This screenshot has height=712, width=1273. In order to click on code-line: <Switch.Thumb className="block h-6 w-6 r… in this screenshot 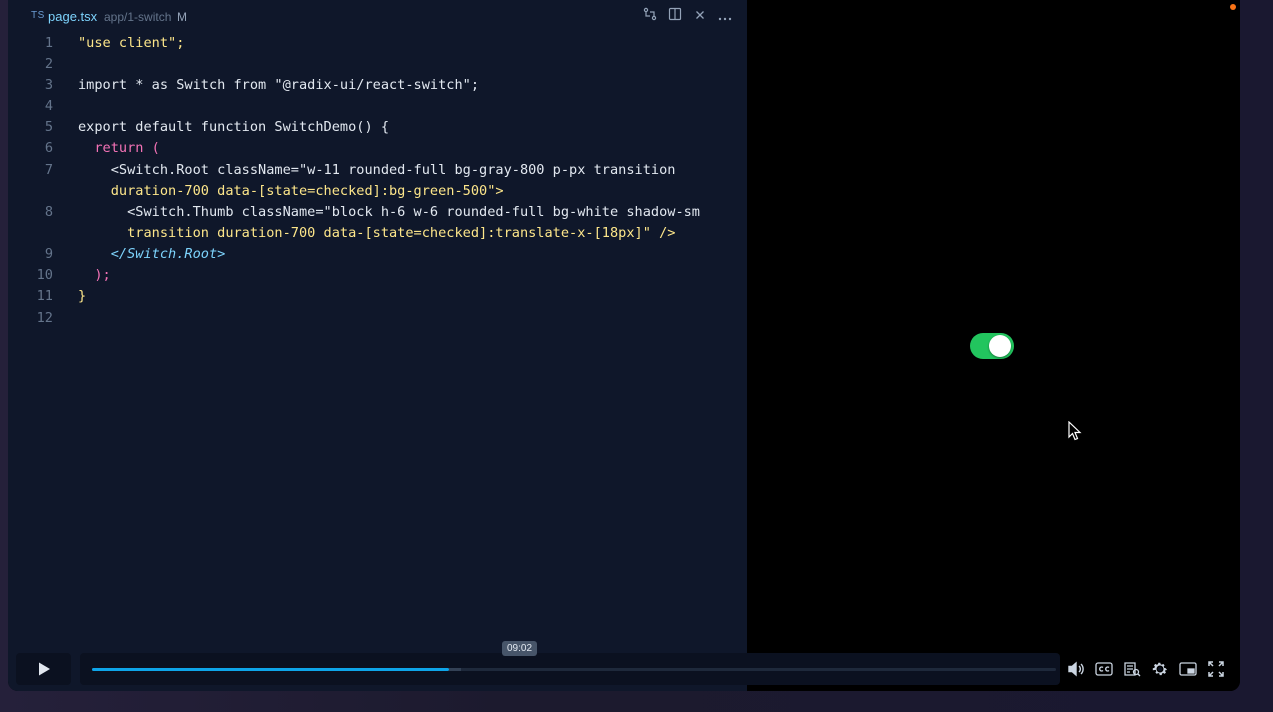, I will do `click(389, 212)`.